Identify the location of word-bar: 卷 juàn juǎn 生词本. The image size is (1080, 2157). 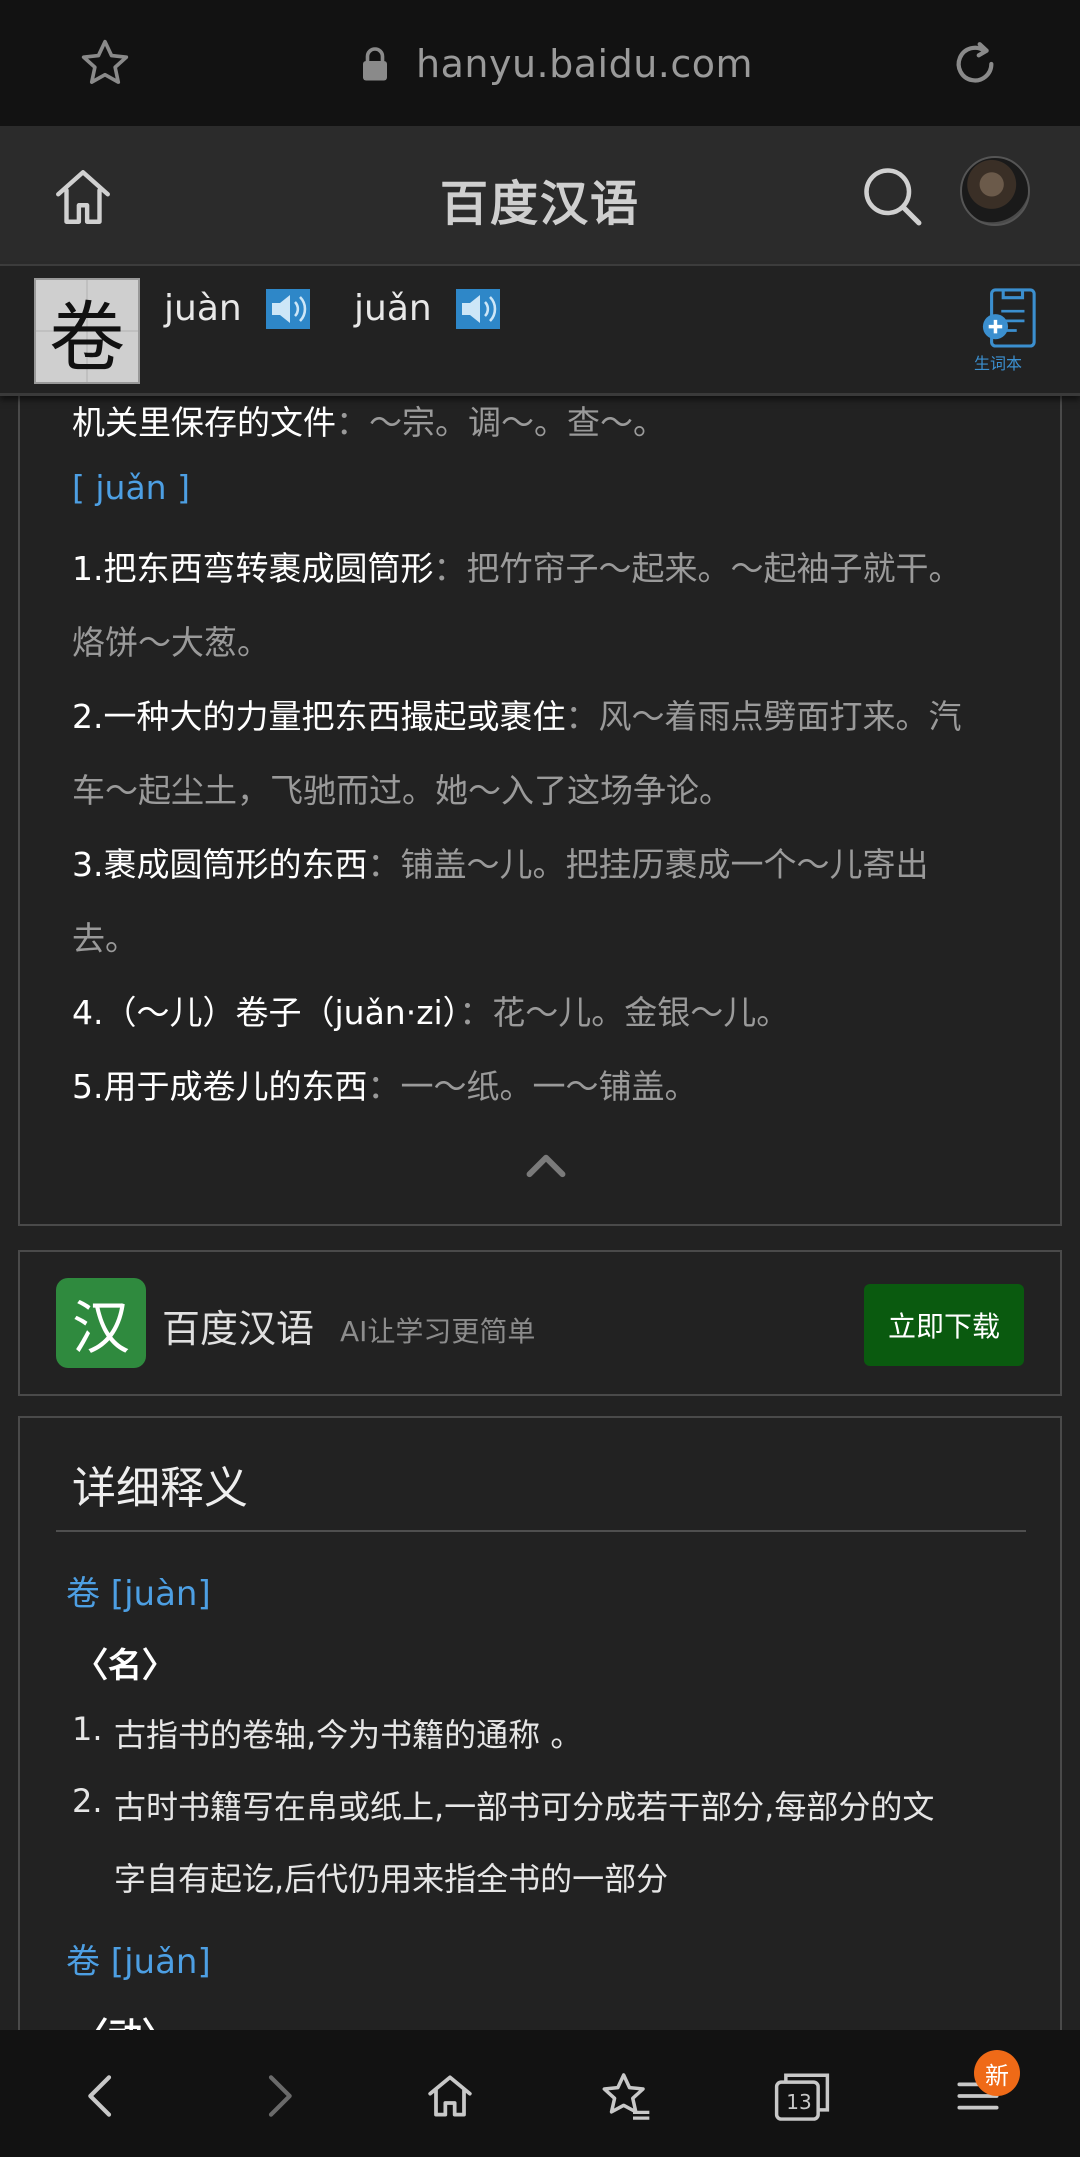
(540, 331).